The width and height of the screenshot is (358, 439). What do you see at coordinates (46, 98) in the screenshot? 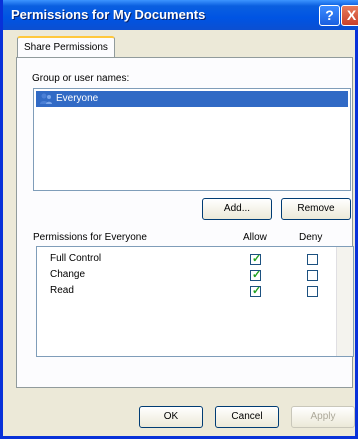
I see `users-icon` at bounding box center [46, 98].